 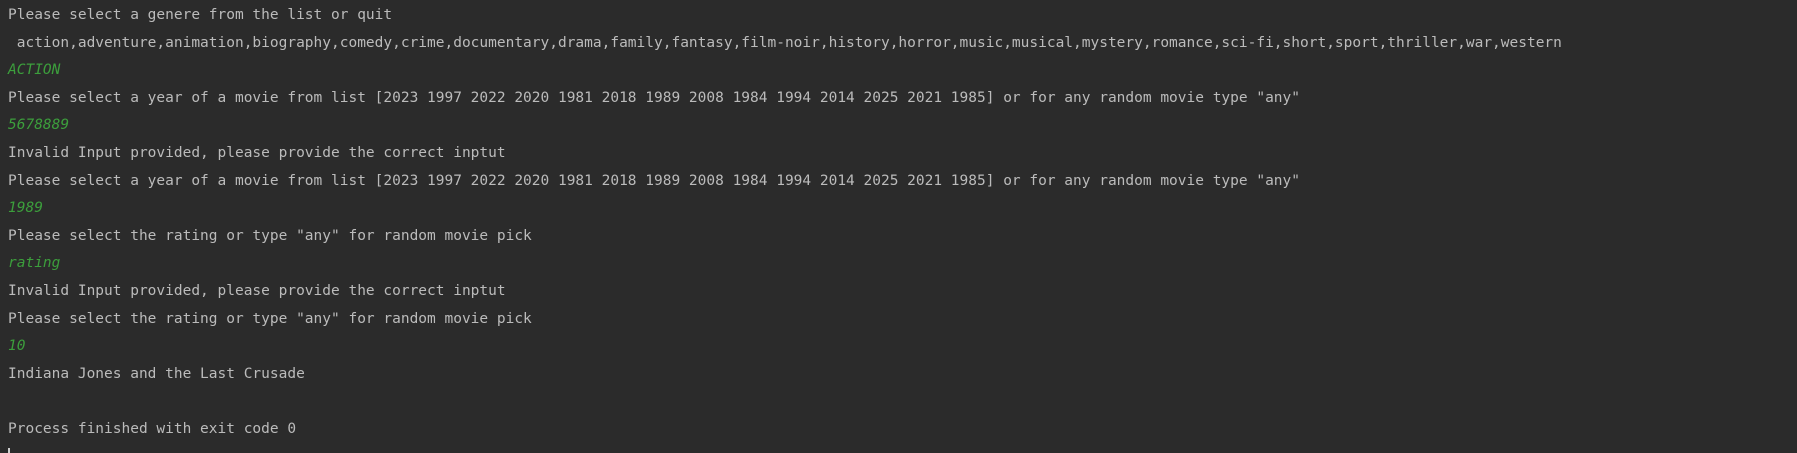 I want to click on user-input-genre: ACTION, so click(x=34, y=70).